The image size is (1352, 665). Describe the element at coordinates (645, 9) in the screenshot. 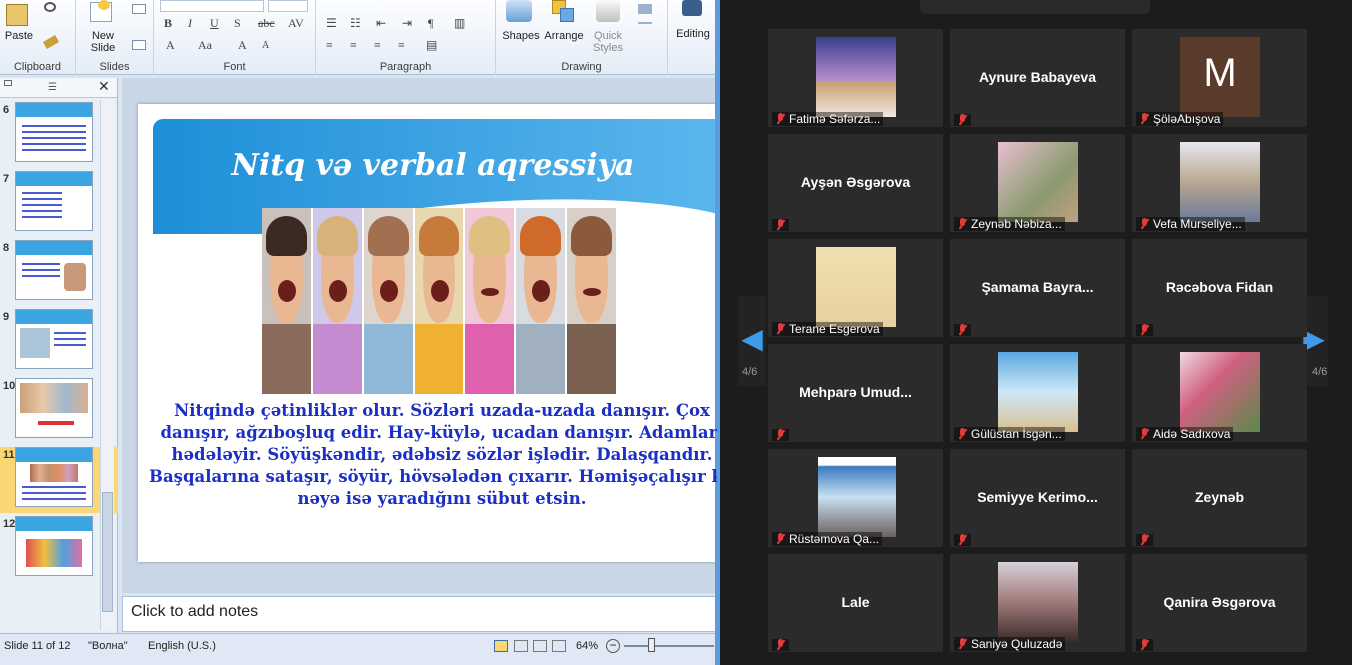

I see `shape-fill-icon` at that location.